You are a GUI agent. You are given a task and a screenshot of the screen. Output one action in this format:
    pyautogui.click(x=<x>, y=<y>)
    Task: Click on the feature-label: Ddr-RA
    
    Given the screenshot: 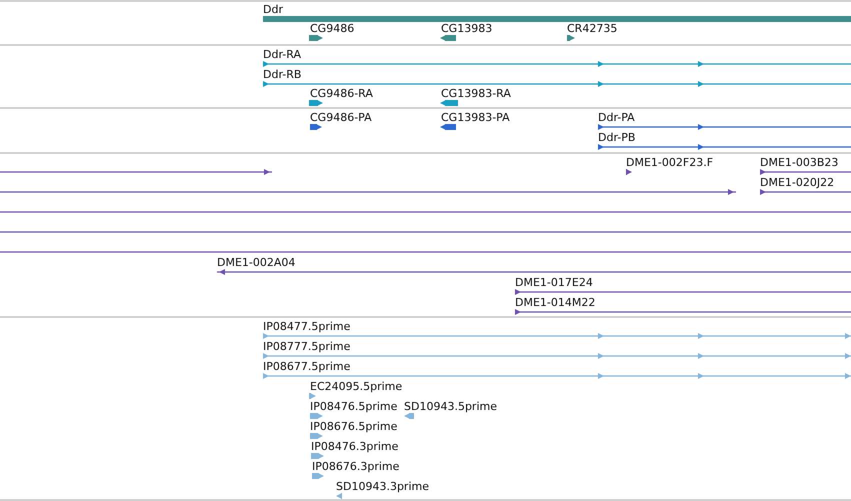 What is the action you would take?
    pyautogui.click(x=282, y=54)
    